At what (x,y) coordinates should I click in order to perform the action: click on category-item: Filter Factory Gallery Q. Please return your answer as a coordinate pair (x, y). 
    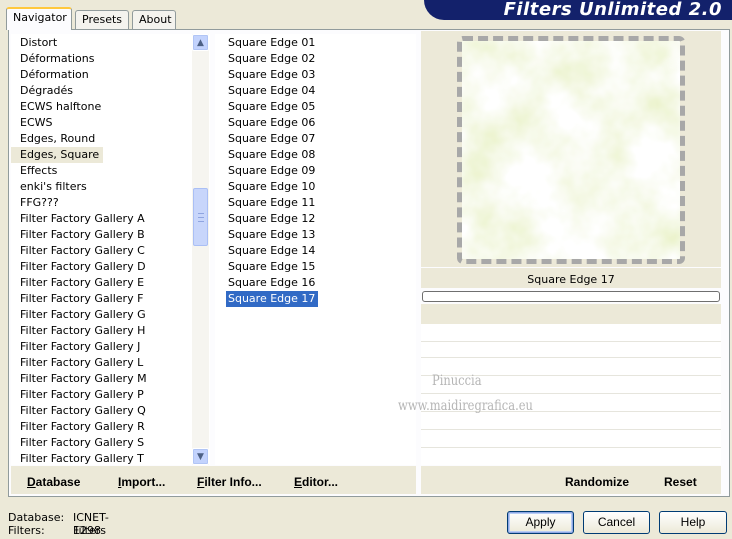
    Looking at the image, I should click on (110, 411).